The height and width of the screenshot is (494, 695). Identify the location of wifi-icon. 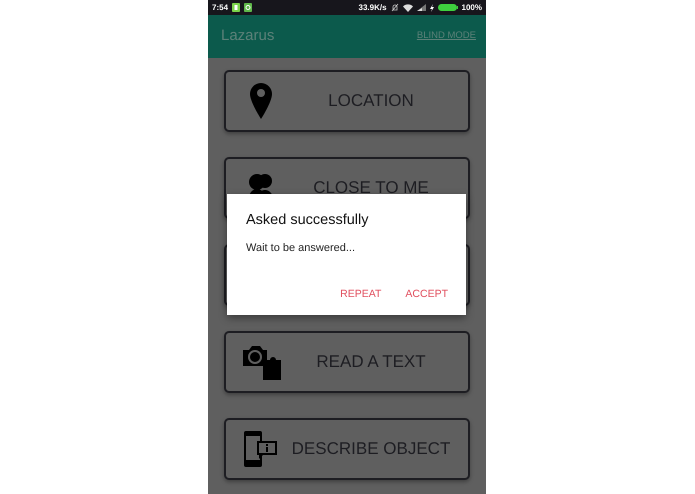
(407, 8).